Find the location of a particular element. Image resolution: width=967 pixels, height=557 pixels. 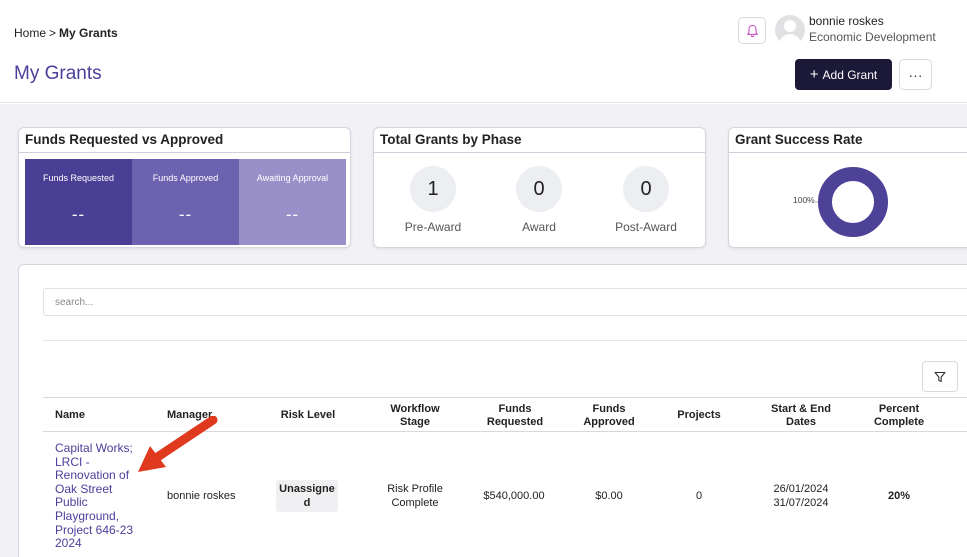

phase-post-award-count: 0 is located at coordinates (646, 189).